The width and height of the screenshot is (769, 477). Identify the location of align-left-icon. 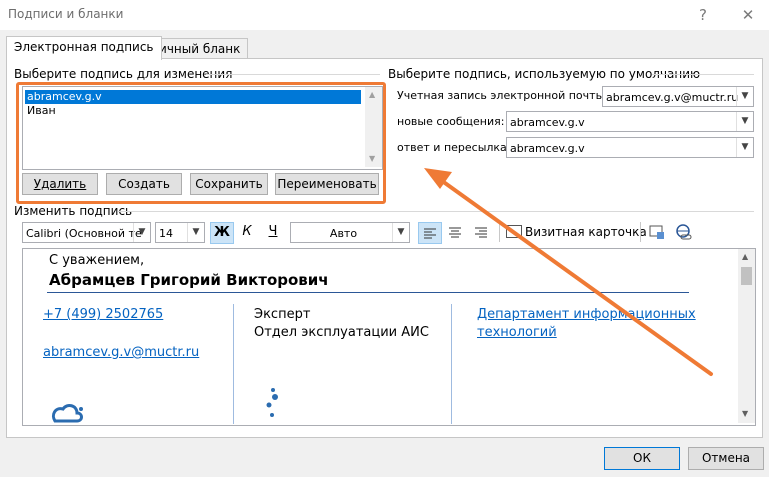
(430, 233).